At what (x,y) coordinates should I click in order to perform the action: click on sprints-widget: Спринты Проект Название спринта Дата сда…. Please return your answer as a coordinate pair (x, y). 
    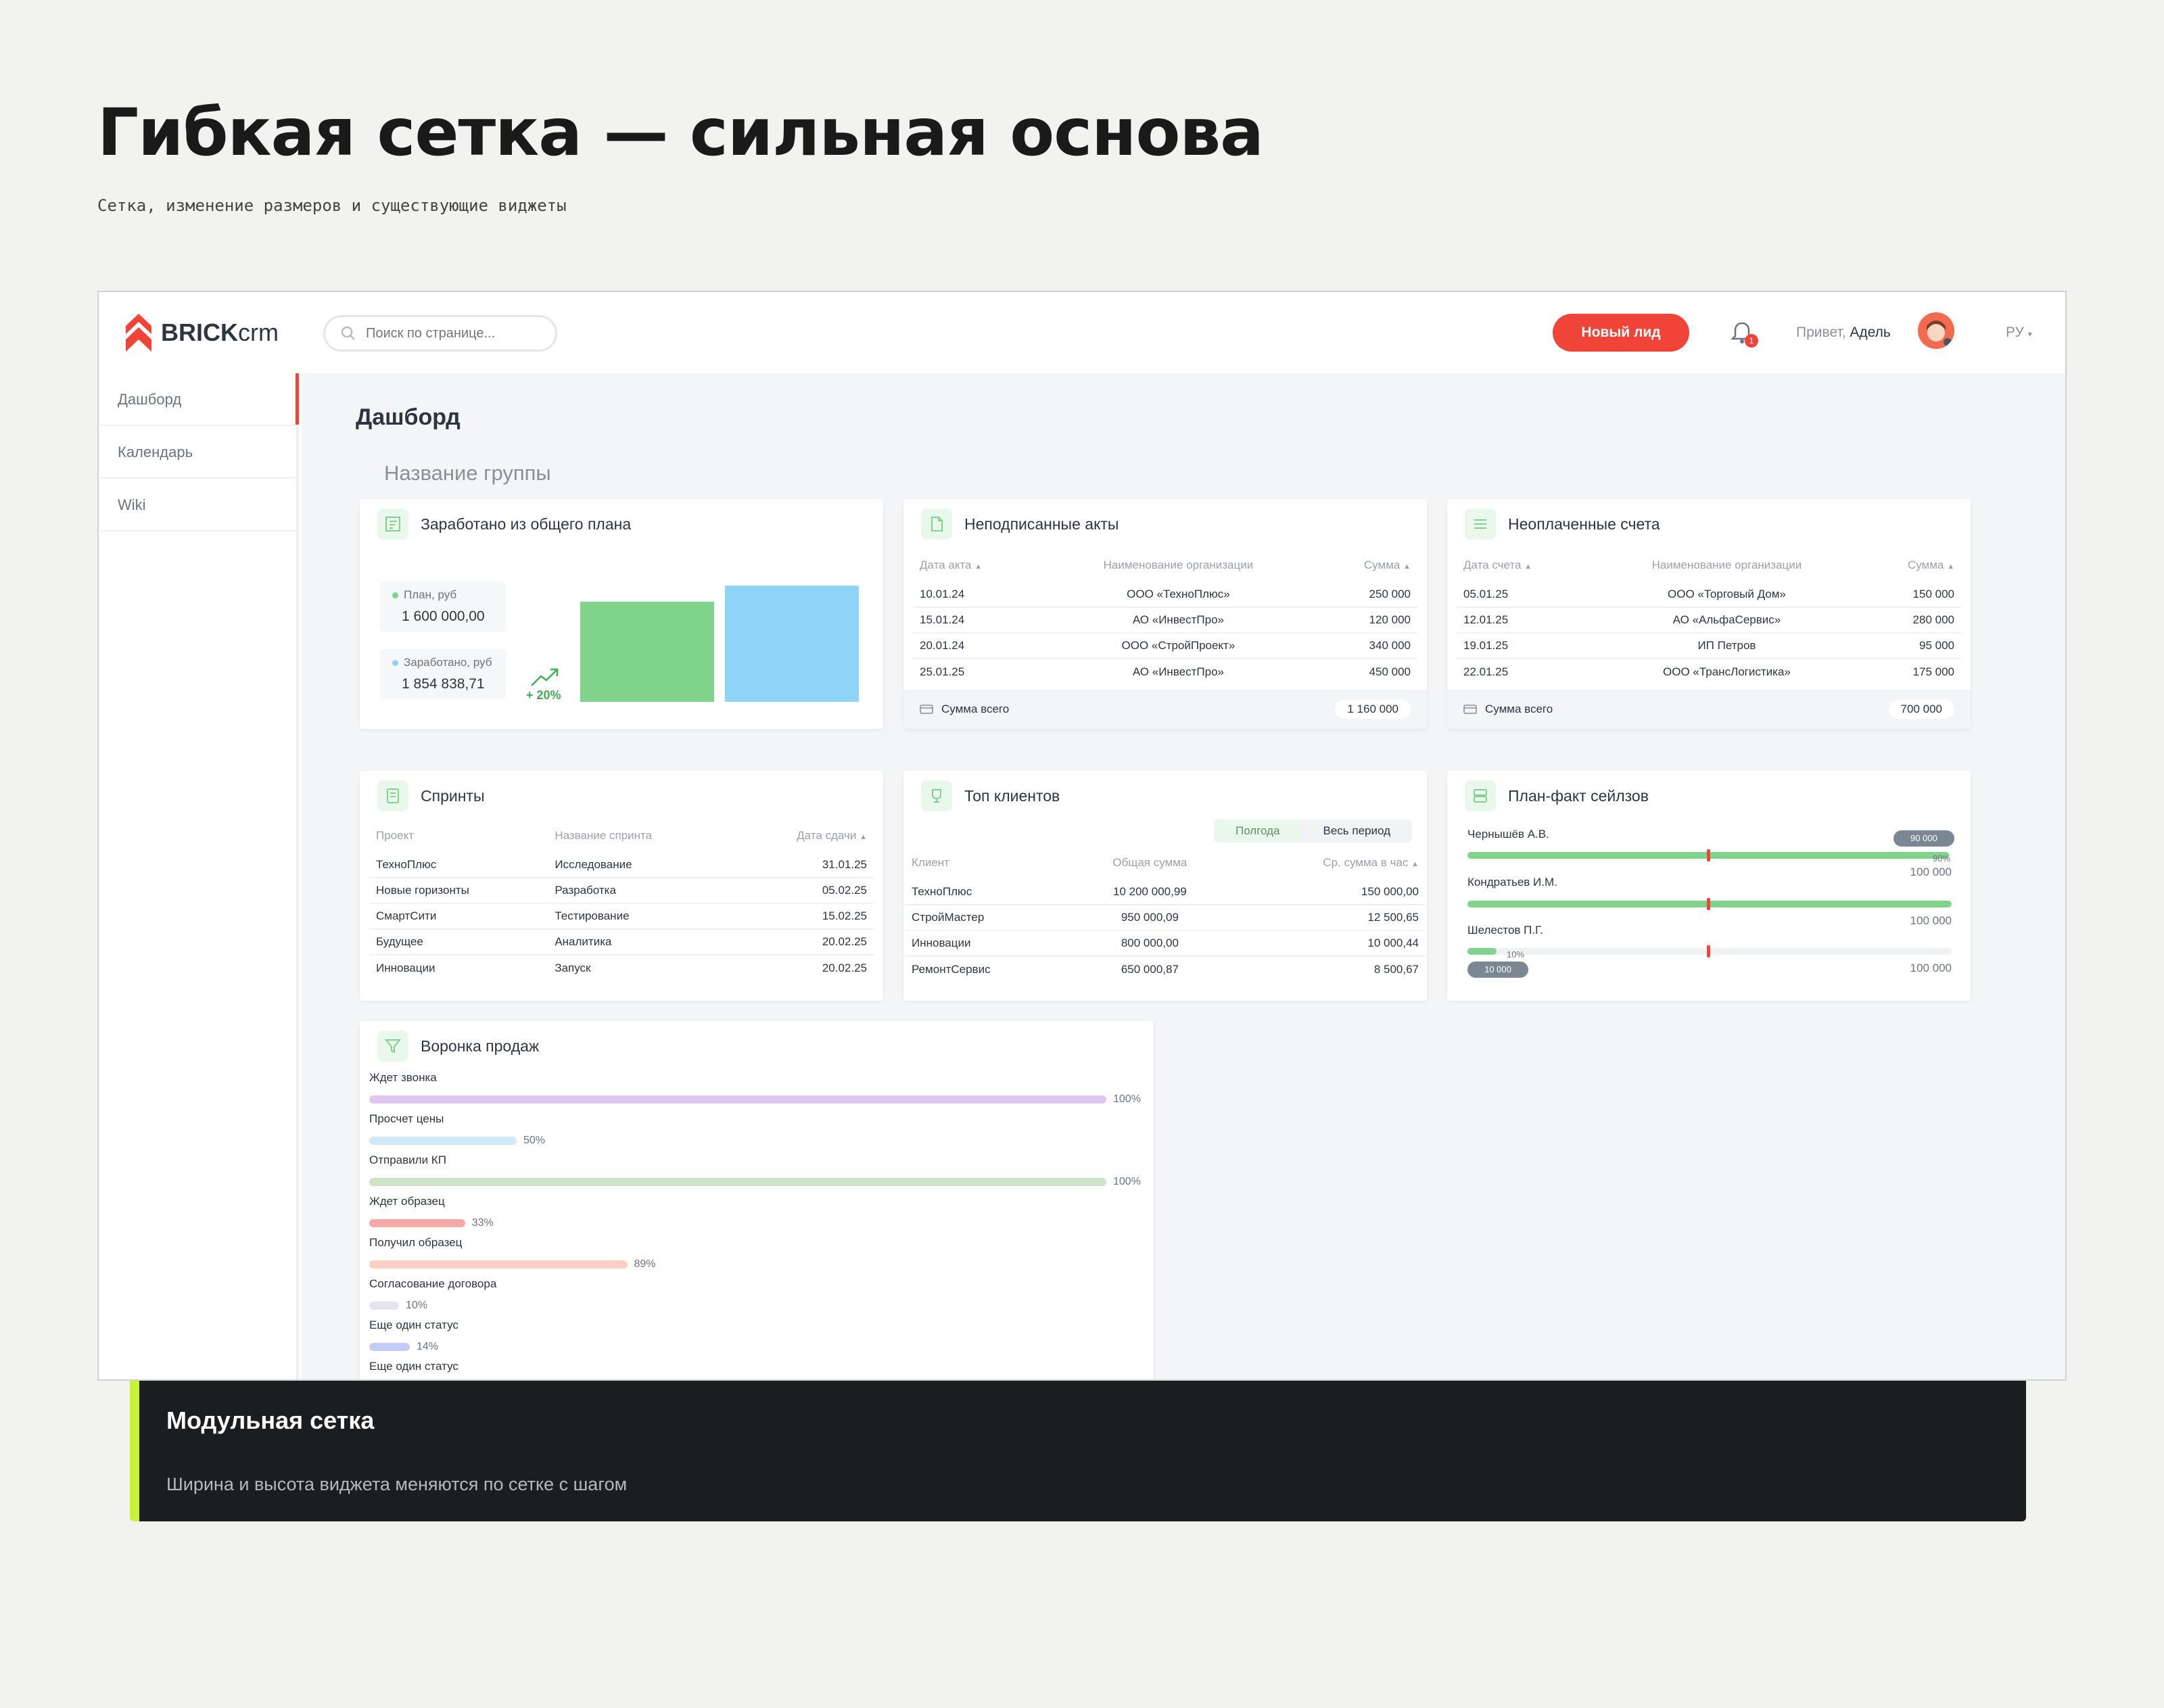
    Looking at the image, I should click on (621, 886).